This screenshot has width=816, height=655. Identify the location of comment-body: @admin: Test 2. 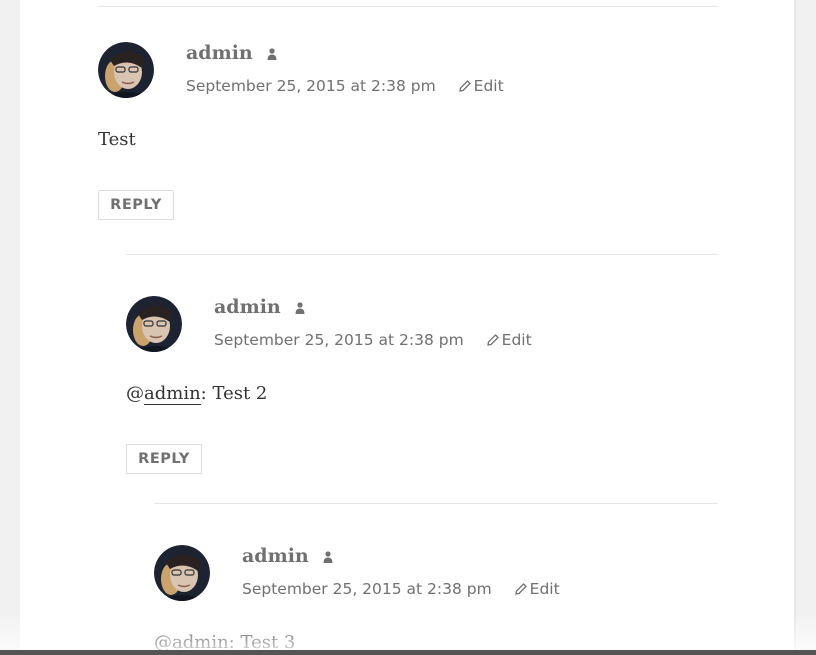
(196, 394).